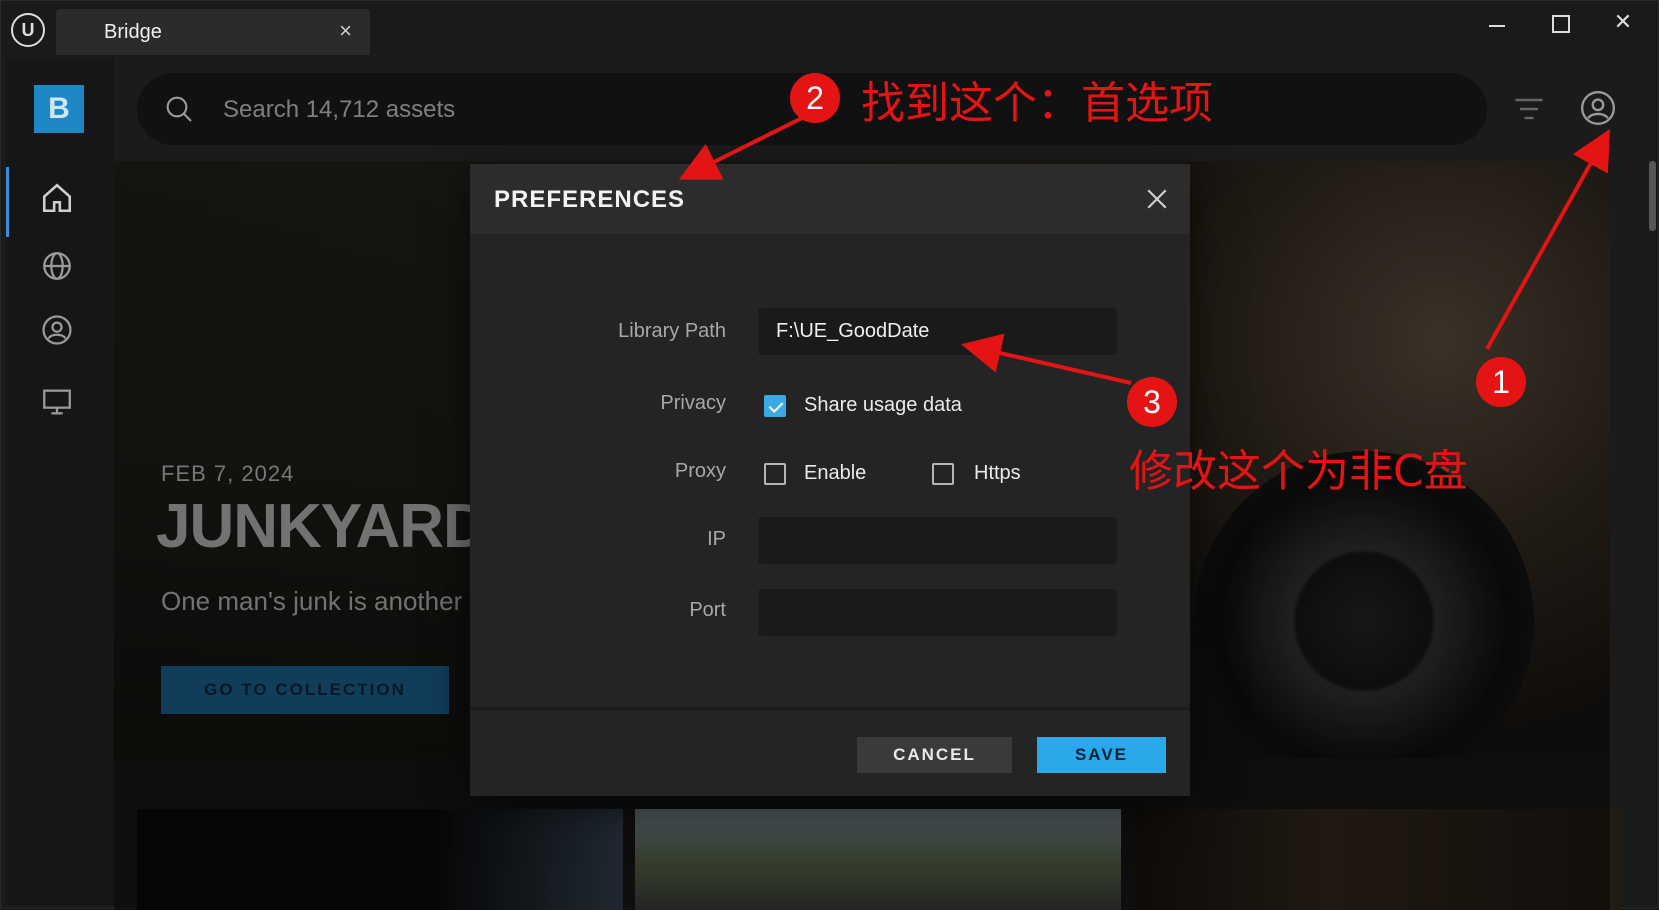  I want to click on annotation-step-3: 3, so click(1152, 402).